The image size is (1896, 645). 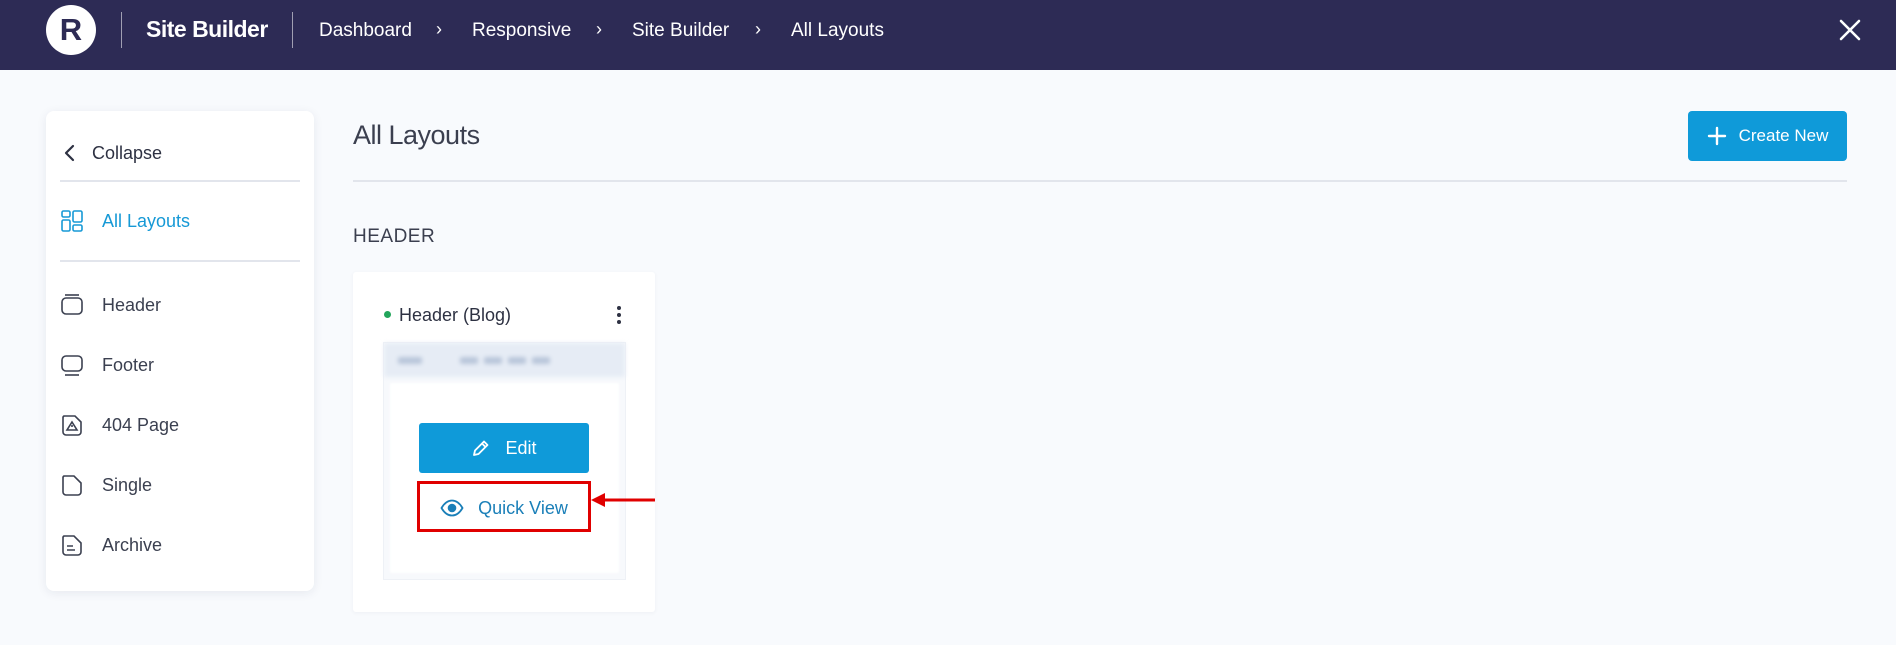 I want to click on sidebar-item-single: Single, so click(x=180, y=485).